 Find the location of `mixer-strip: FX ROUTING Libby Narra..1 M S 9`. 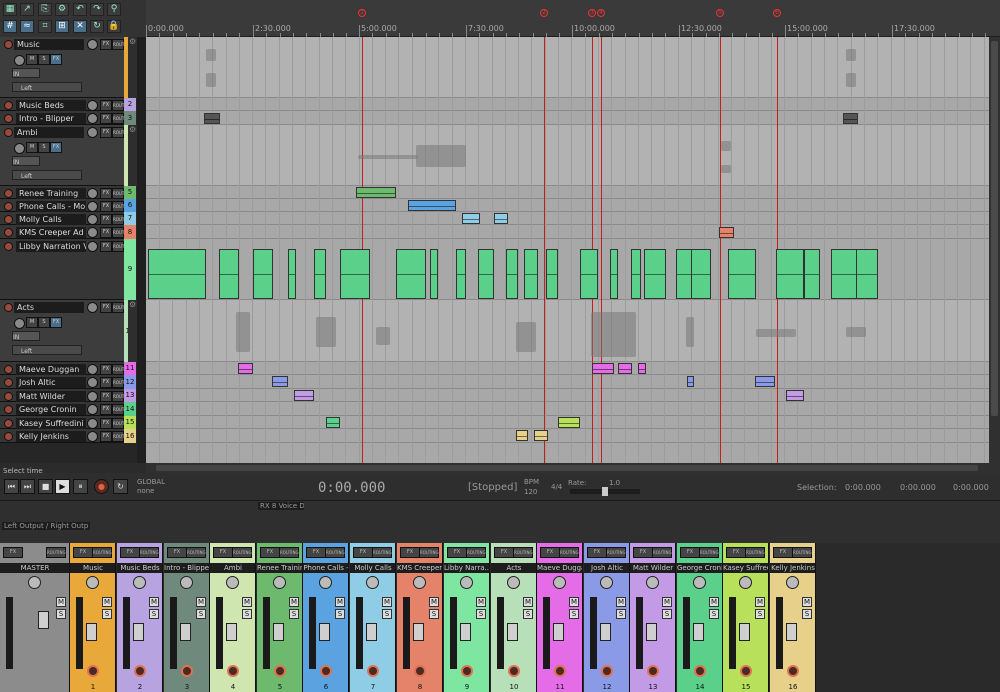

mixer-strip: FX ROUTING Libby Narra..1 M S 9 is located at coordinates (467, 617).